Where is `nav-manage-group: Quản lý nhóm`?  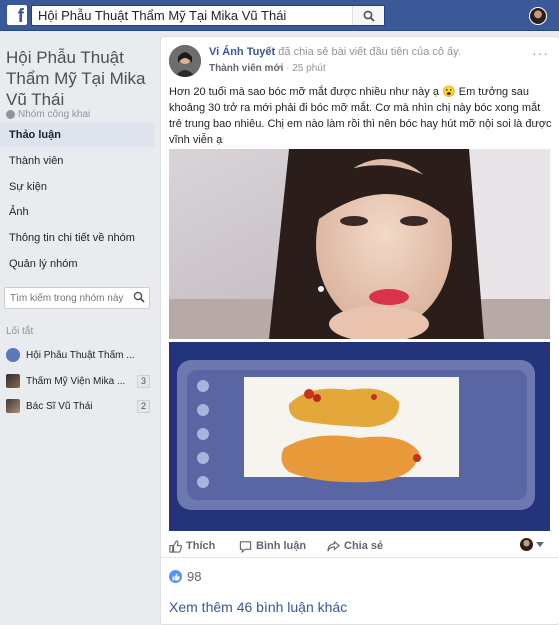
nav-manage-group: Quản lý nhóm is located at coordinates (77, 264).